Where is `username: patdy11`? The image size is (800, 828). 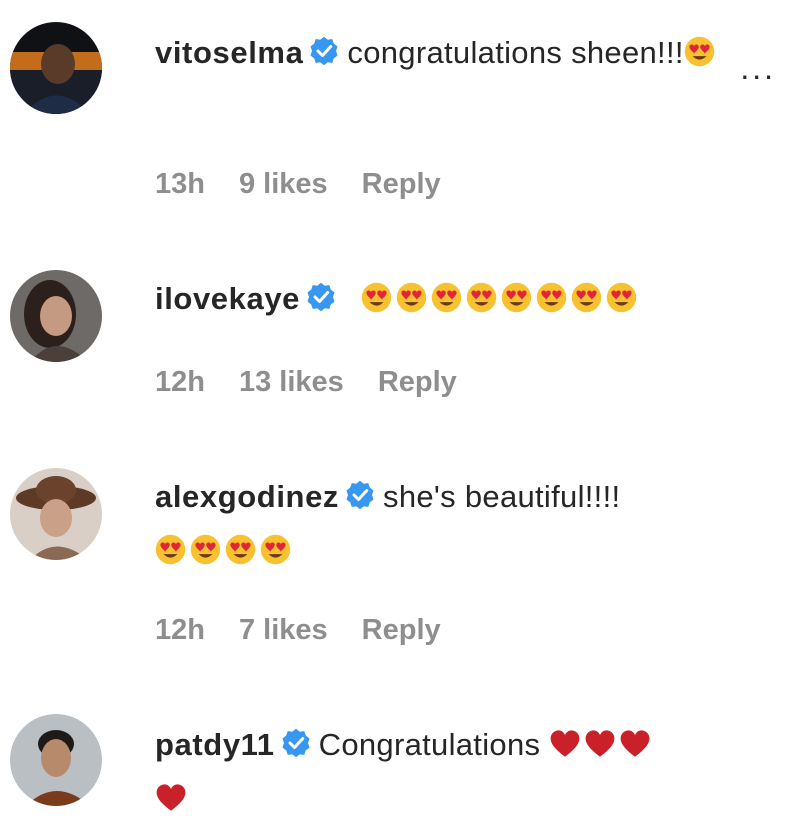
username: patdy11 is located at coordinates (215, 744).